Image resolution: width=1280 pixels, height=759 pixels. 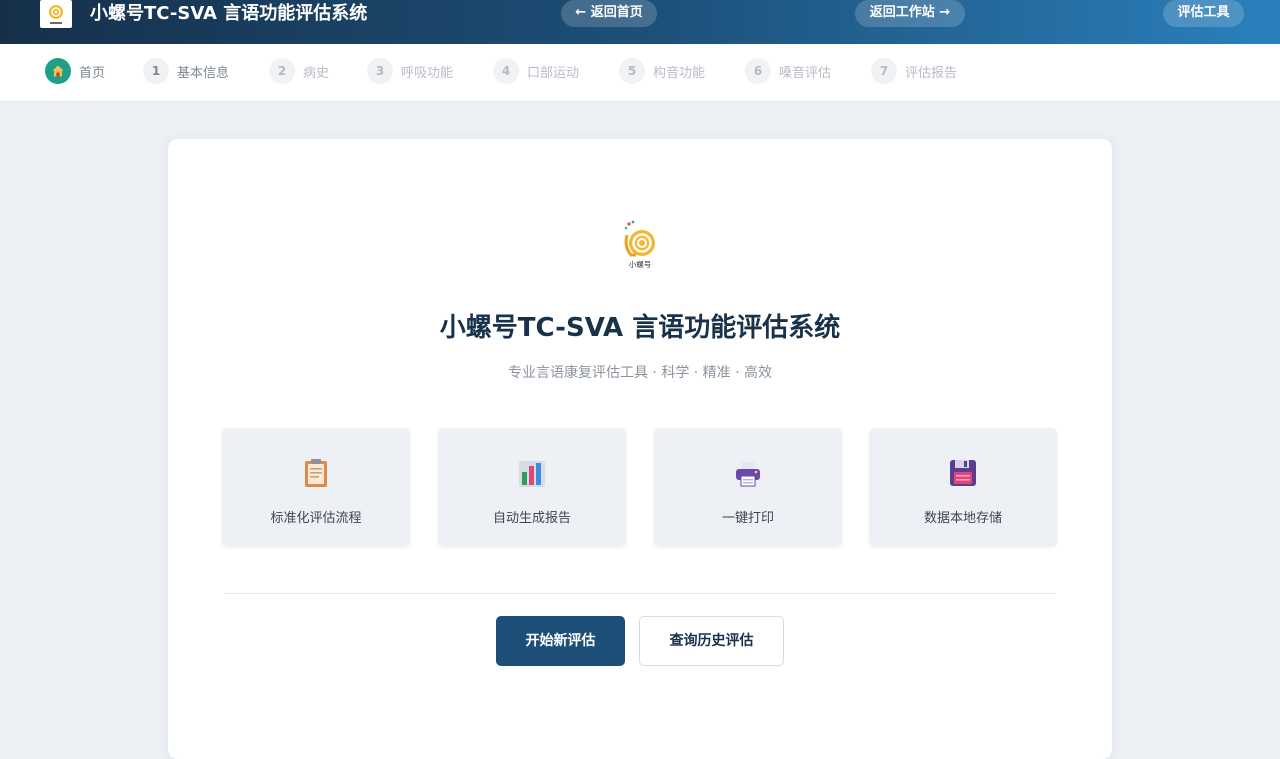 What do you see at coordinates (711, 641) in the screenshot?
I see `query-history-button: 查询历史评估` at bounding box center [711, 641].